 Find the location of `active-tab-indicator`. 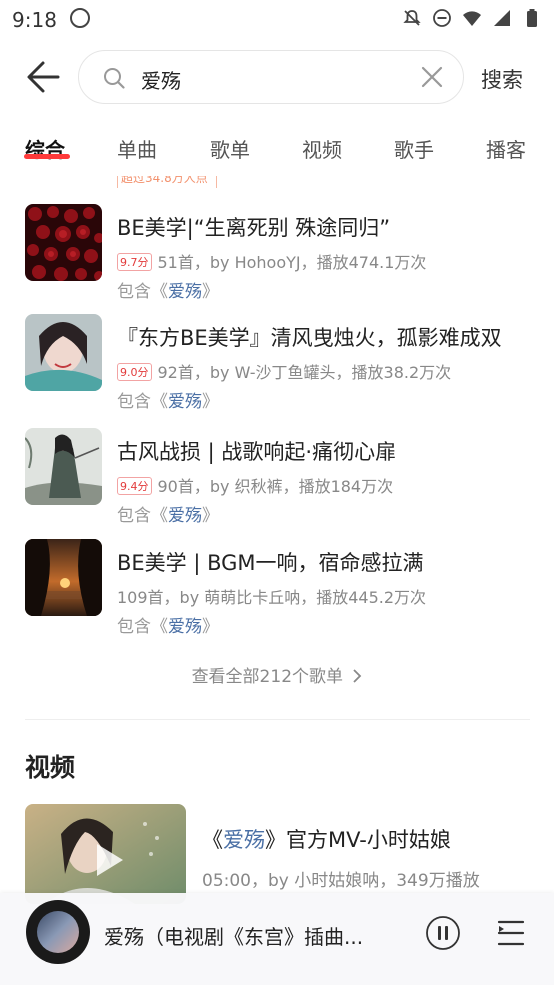

active-tab-indicator is located at coordinates (47, 156).